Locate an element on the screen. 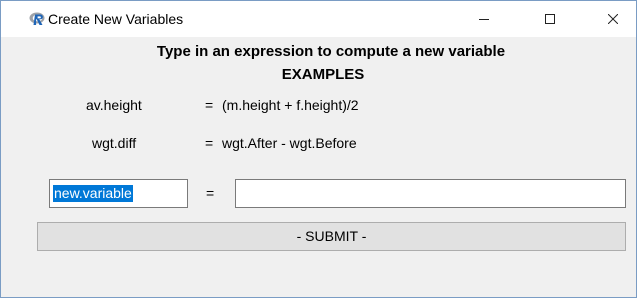 This screenshot has width=637, height=298. close-icon is located at coordinates (613, 19).